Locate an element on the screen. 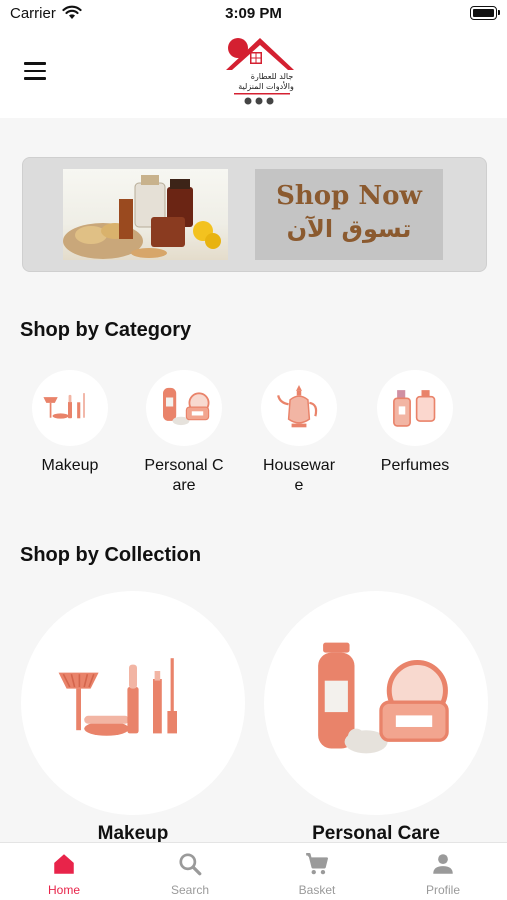 The height and width of the screenshot is (900, 507). clock: 3:09 PM is located at coordinates (253, 13).